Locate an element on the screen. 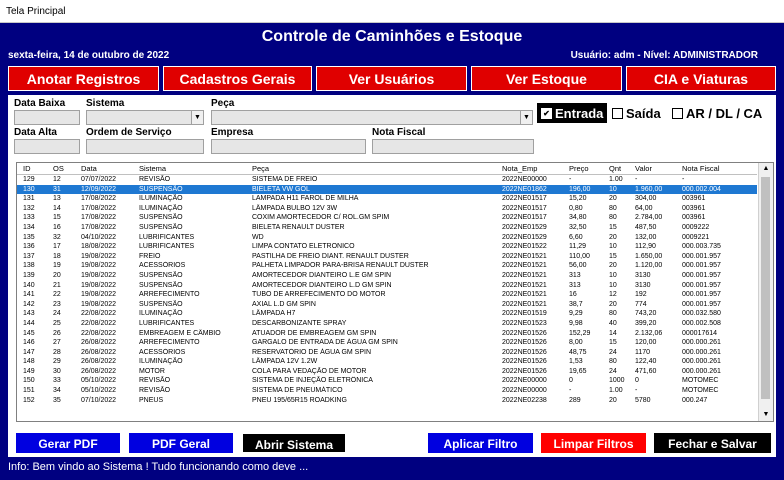 The width and height of the screenshot is (784, 480). vertical-scrollbar: ▲ ▼ is located at coordinates (765, 292).